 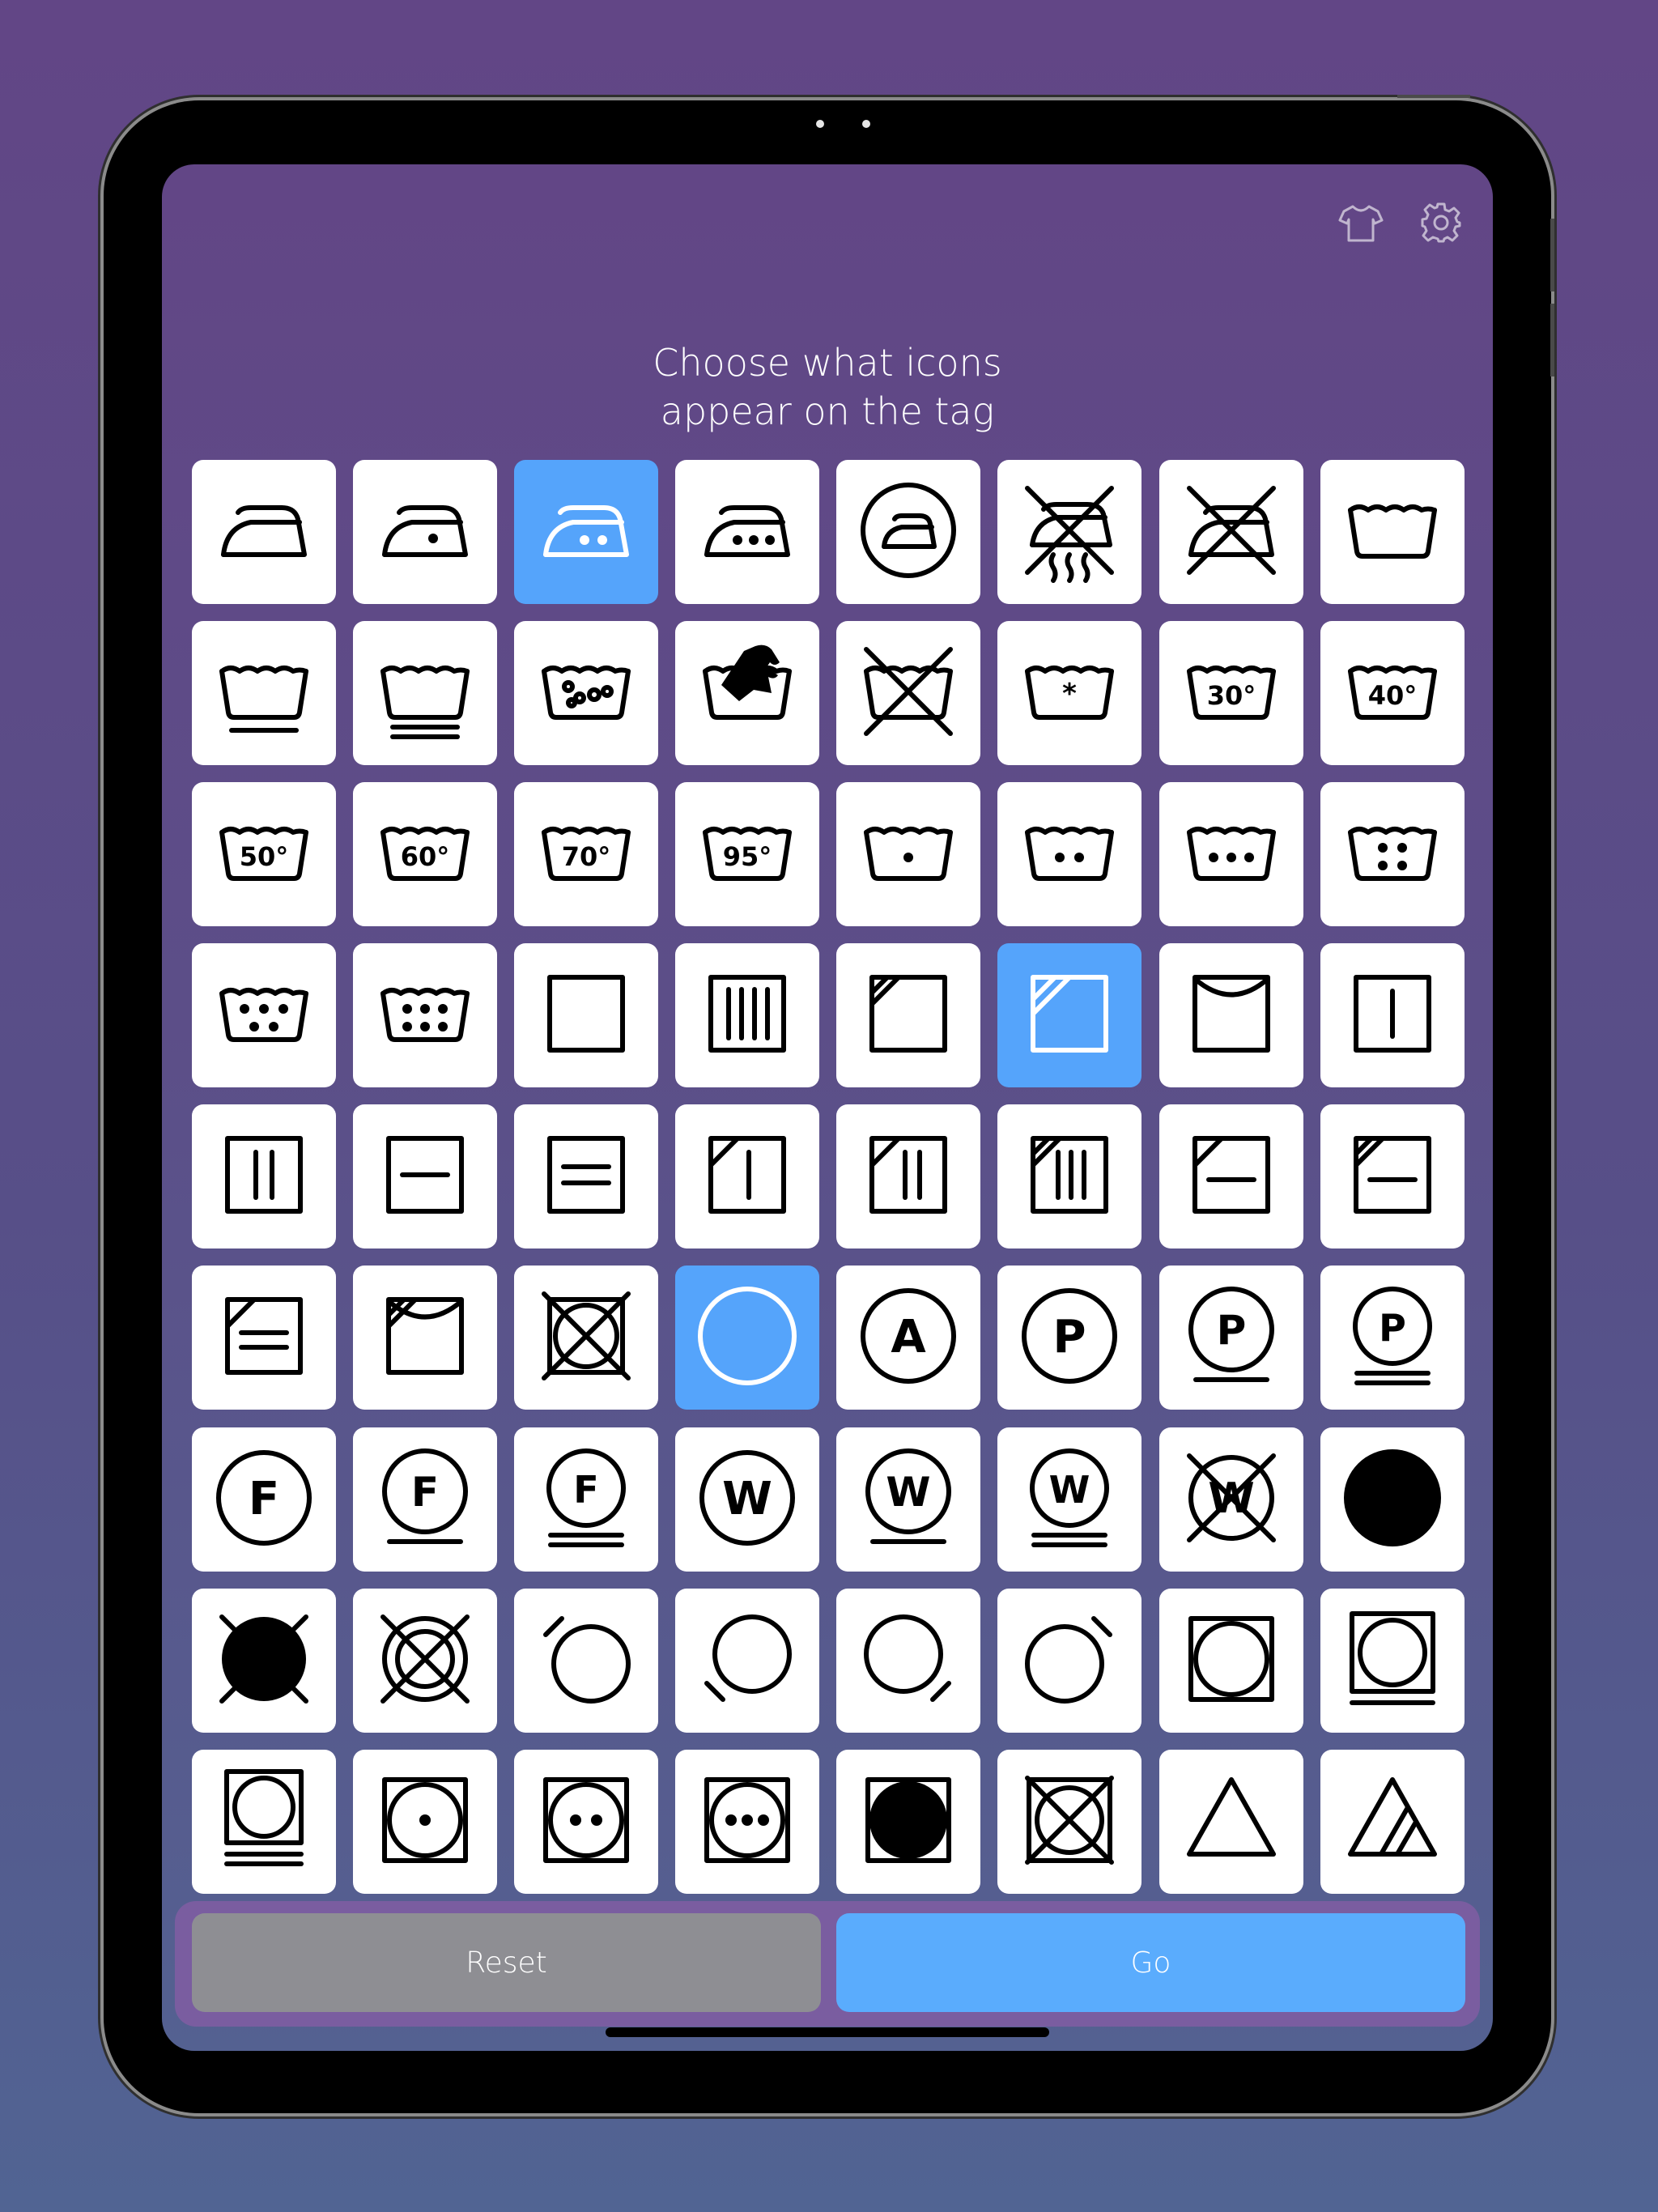 What do you see at coordinates (1069, 694) in the screenshot?
I see `symbol-tile: *` at bounding box center [1069, 694].